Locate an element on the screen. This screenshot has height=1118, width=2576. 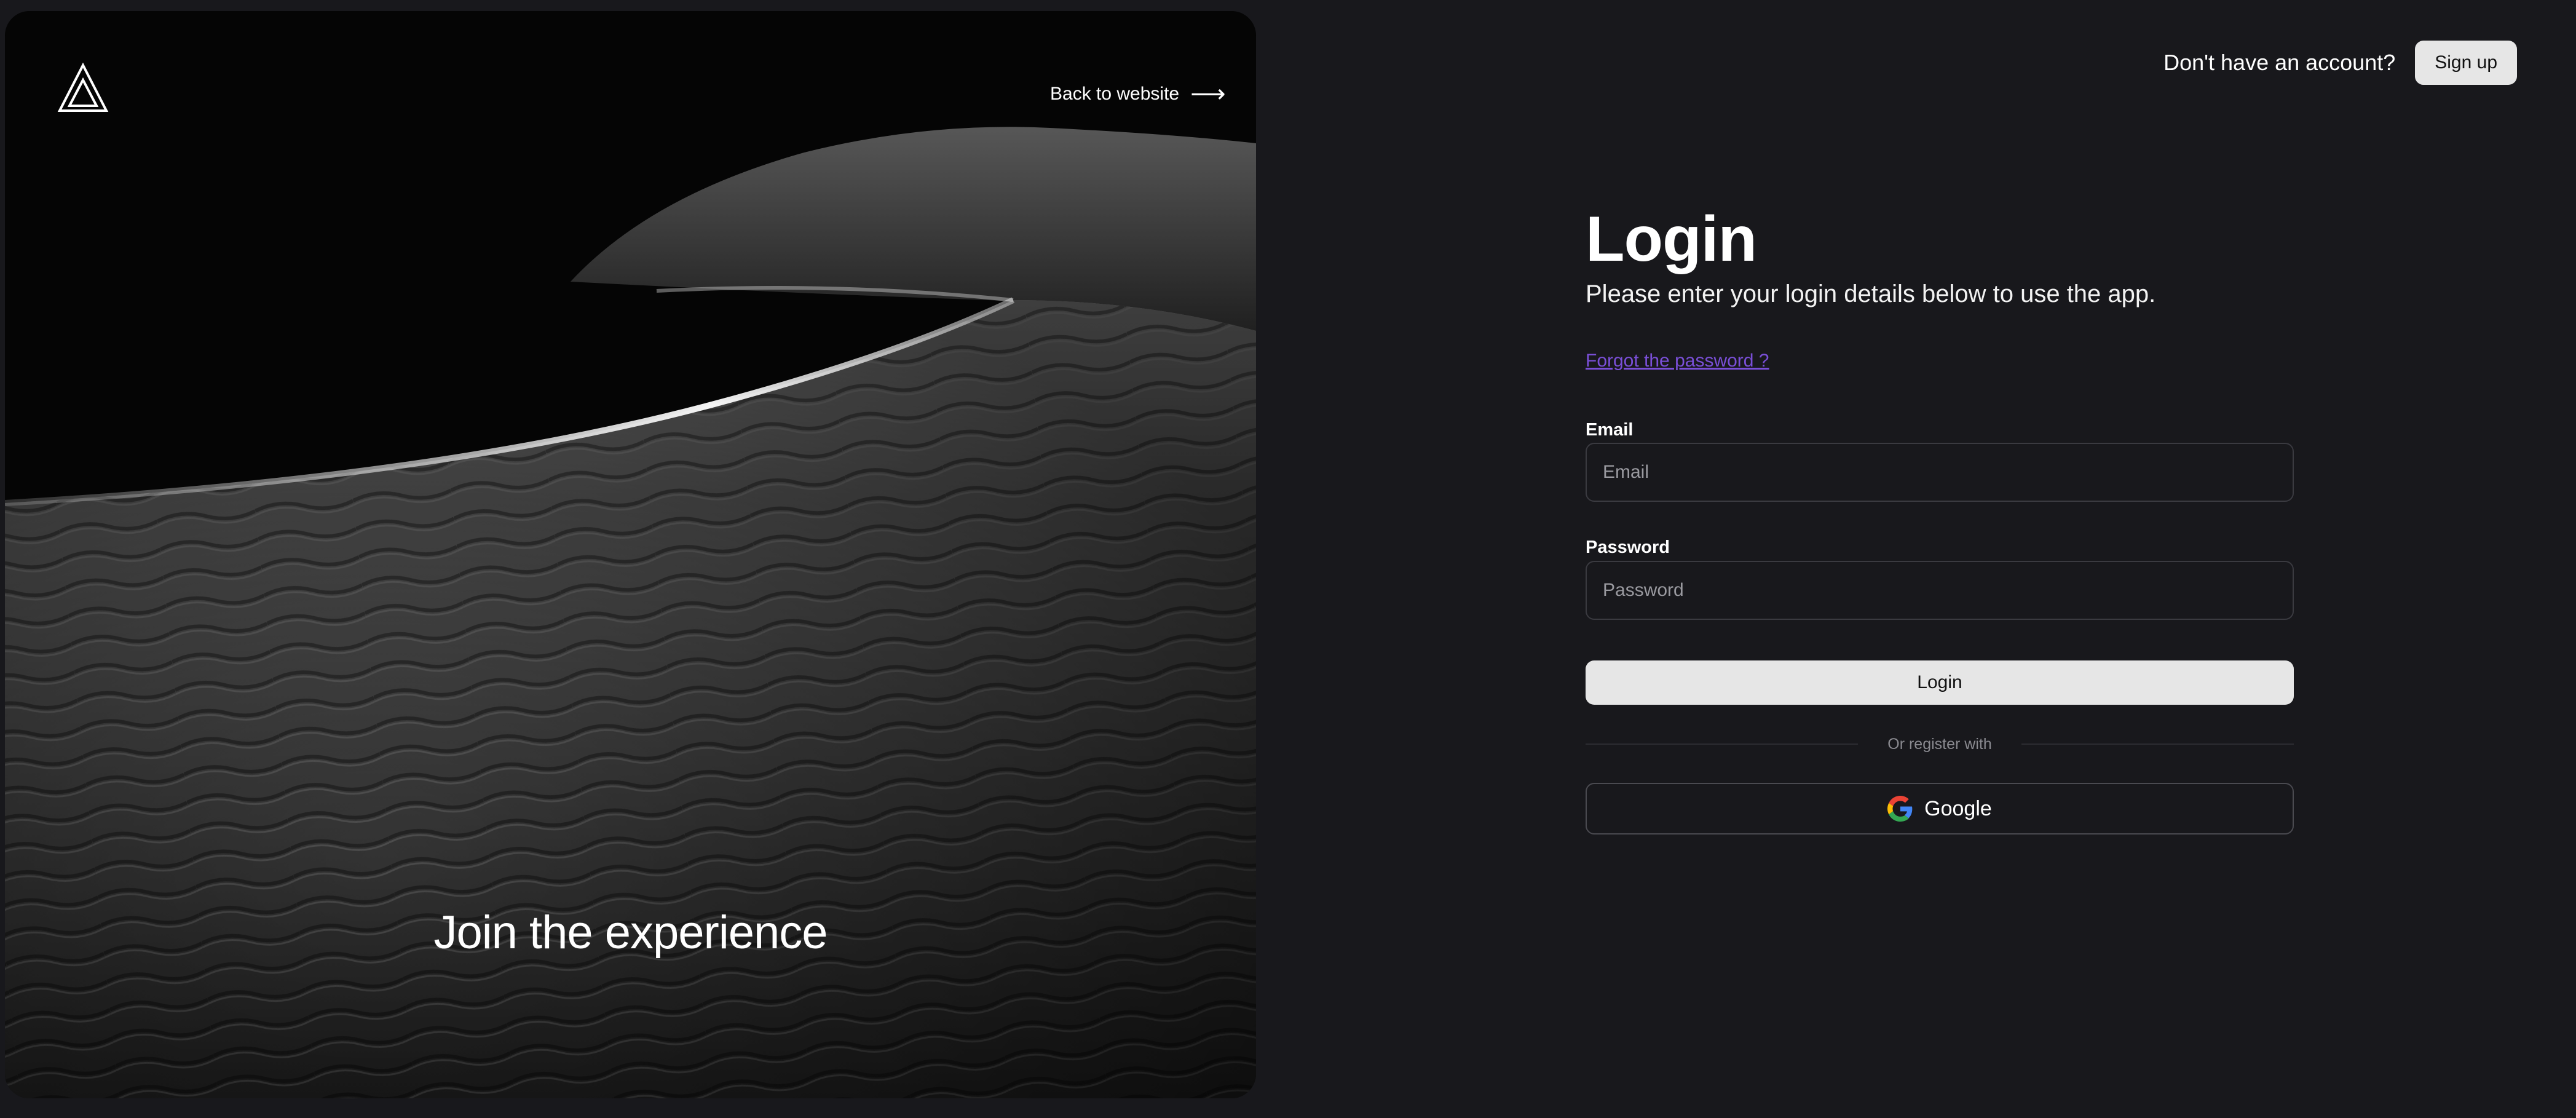
back-to-website-label: Back to website is located at coordinates (1115, 94).